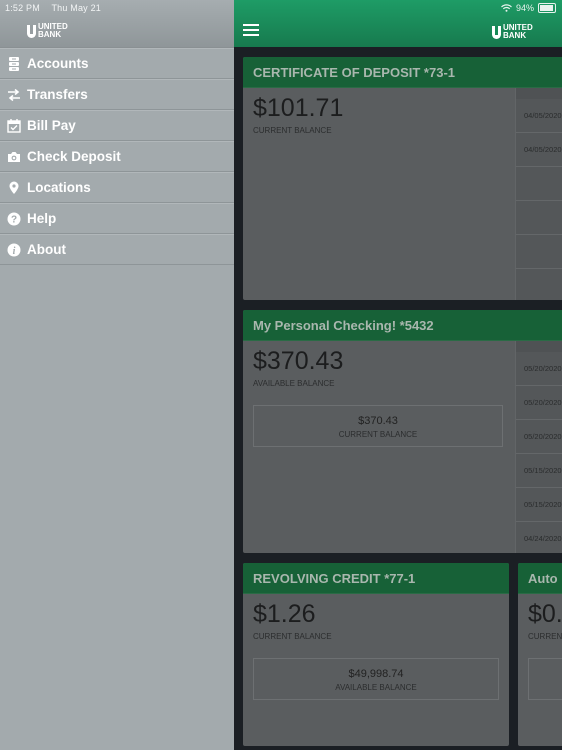 The height and width of the screenshot is (750, 562). Describe the element at coordinates (294, 383) in the screenshot. I see `balance-label: AVAILABLE BALANCE` at that location.